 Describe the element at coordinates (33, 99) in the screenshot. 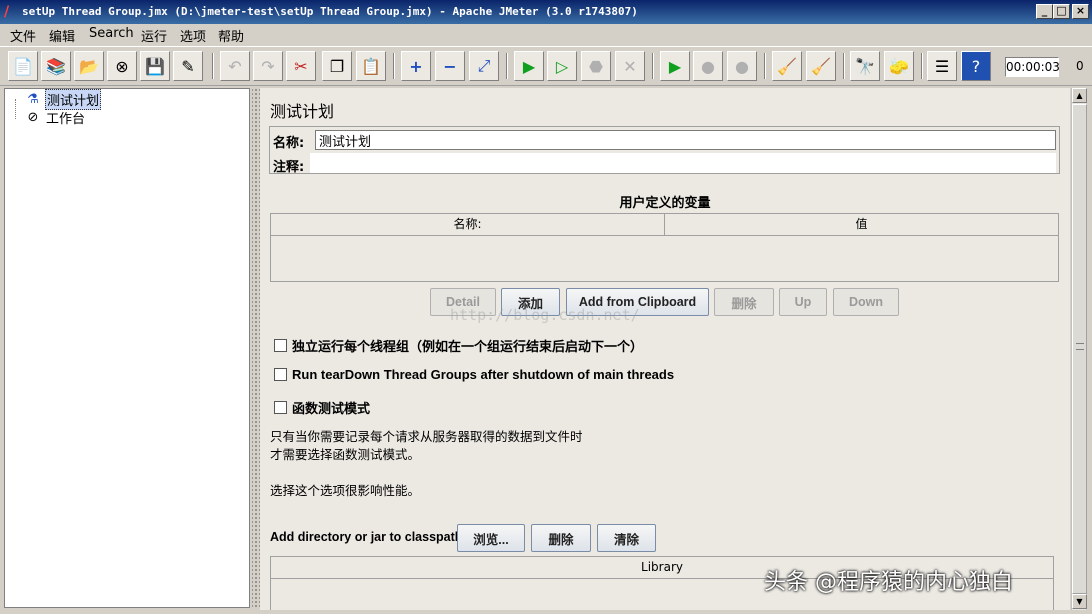

I see `test-plan-icon: ⚗` at that location.